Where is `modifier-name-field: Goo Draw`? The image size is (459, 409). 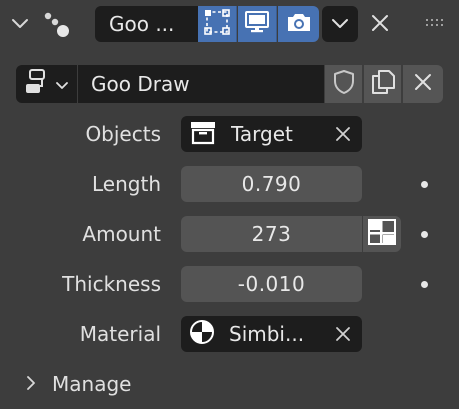
modifier-name-field: Goo Draw is located at coordinates (201, 84).